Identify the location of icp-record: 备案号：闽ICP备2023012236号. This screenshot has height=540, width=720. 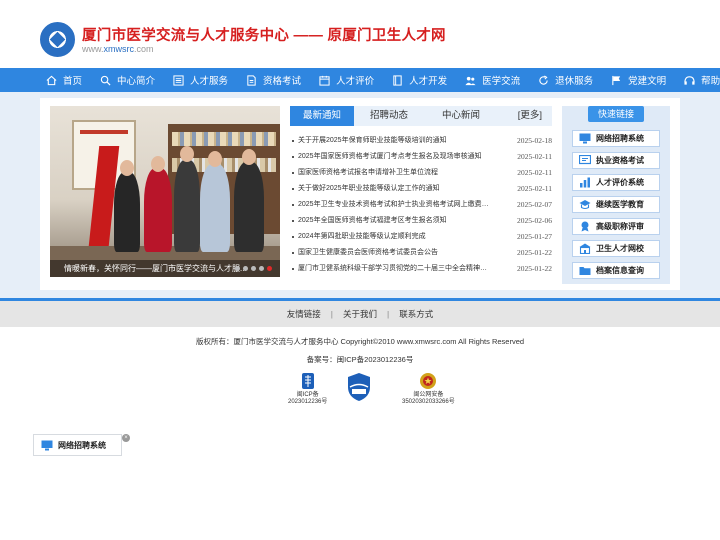
(360, 359).